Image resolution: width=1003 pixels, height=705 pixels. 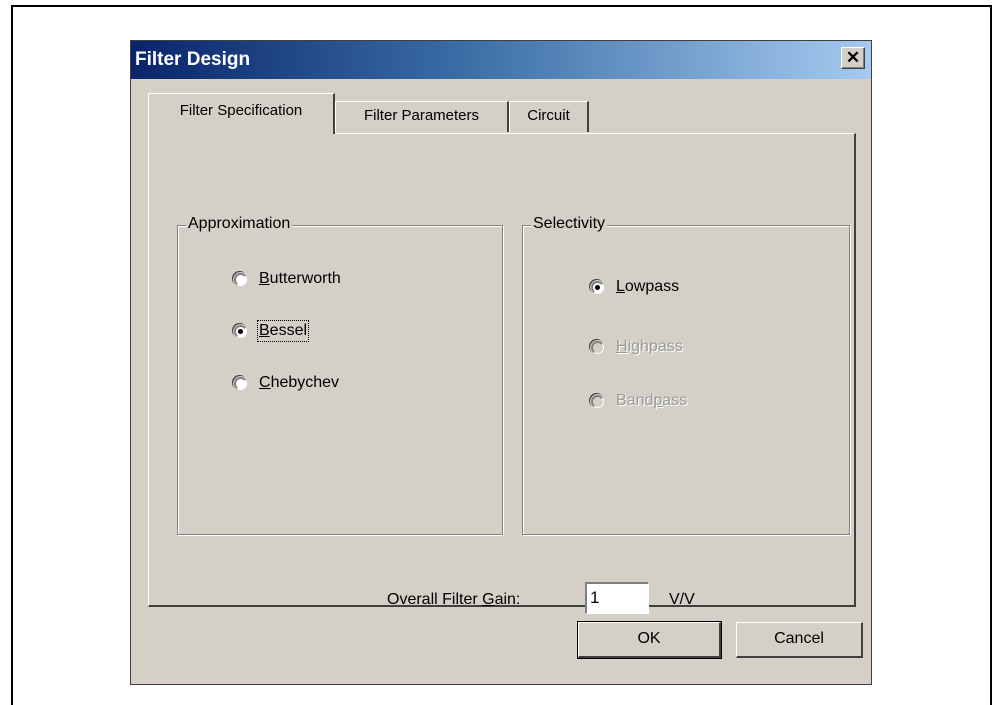 What do you see at coordinates (193, 59) in the screenshot?
I see `dialog-title: Filter Design` at bounding box center [193, 59].